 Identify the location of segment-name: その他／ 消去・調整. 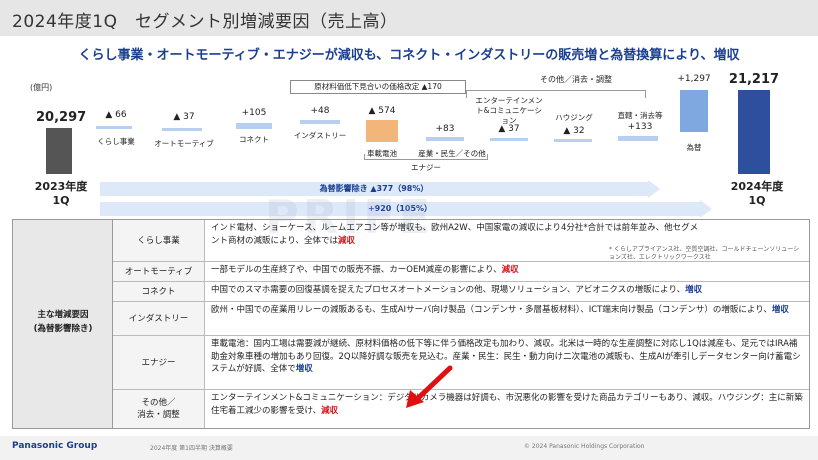
(159, 409).